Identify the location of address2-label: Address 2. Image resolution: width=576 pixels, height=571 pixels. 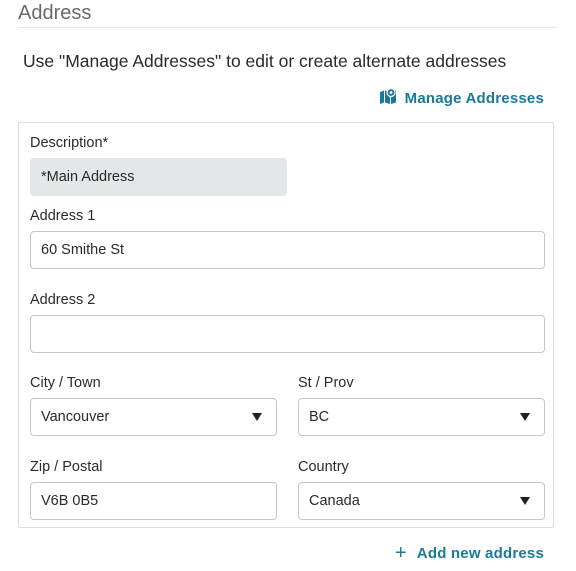
(63, 300).